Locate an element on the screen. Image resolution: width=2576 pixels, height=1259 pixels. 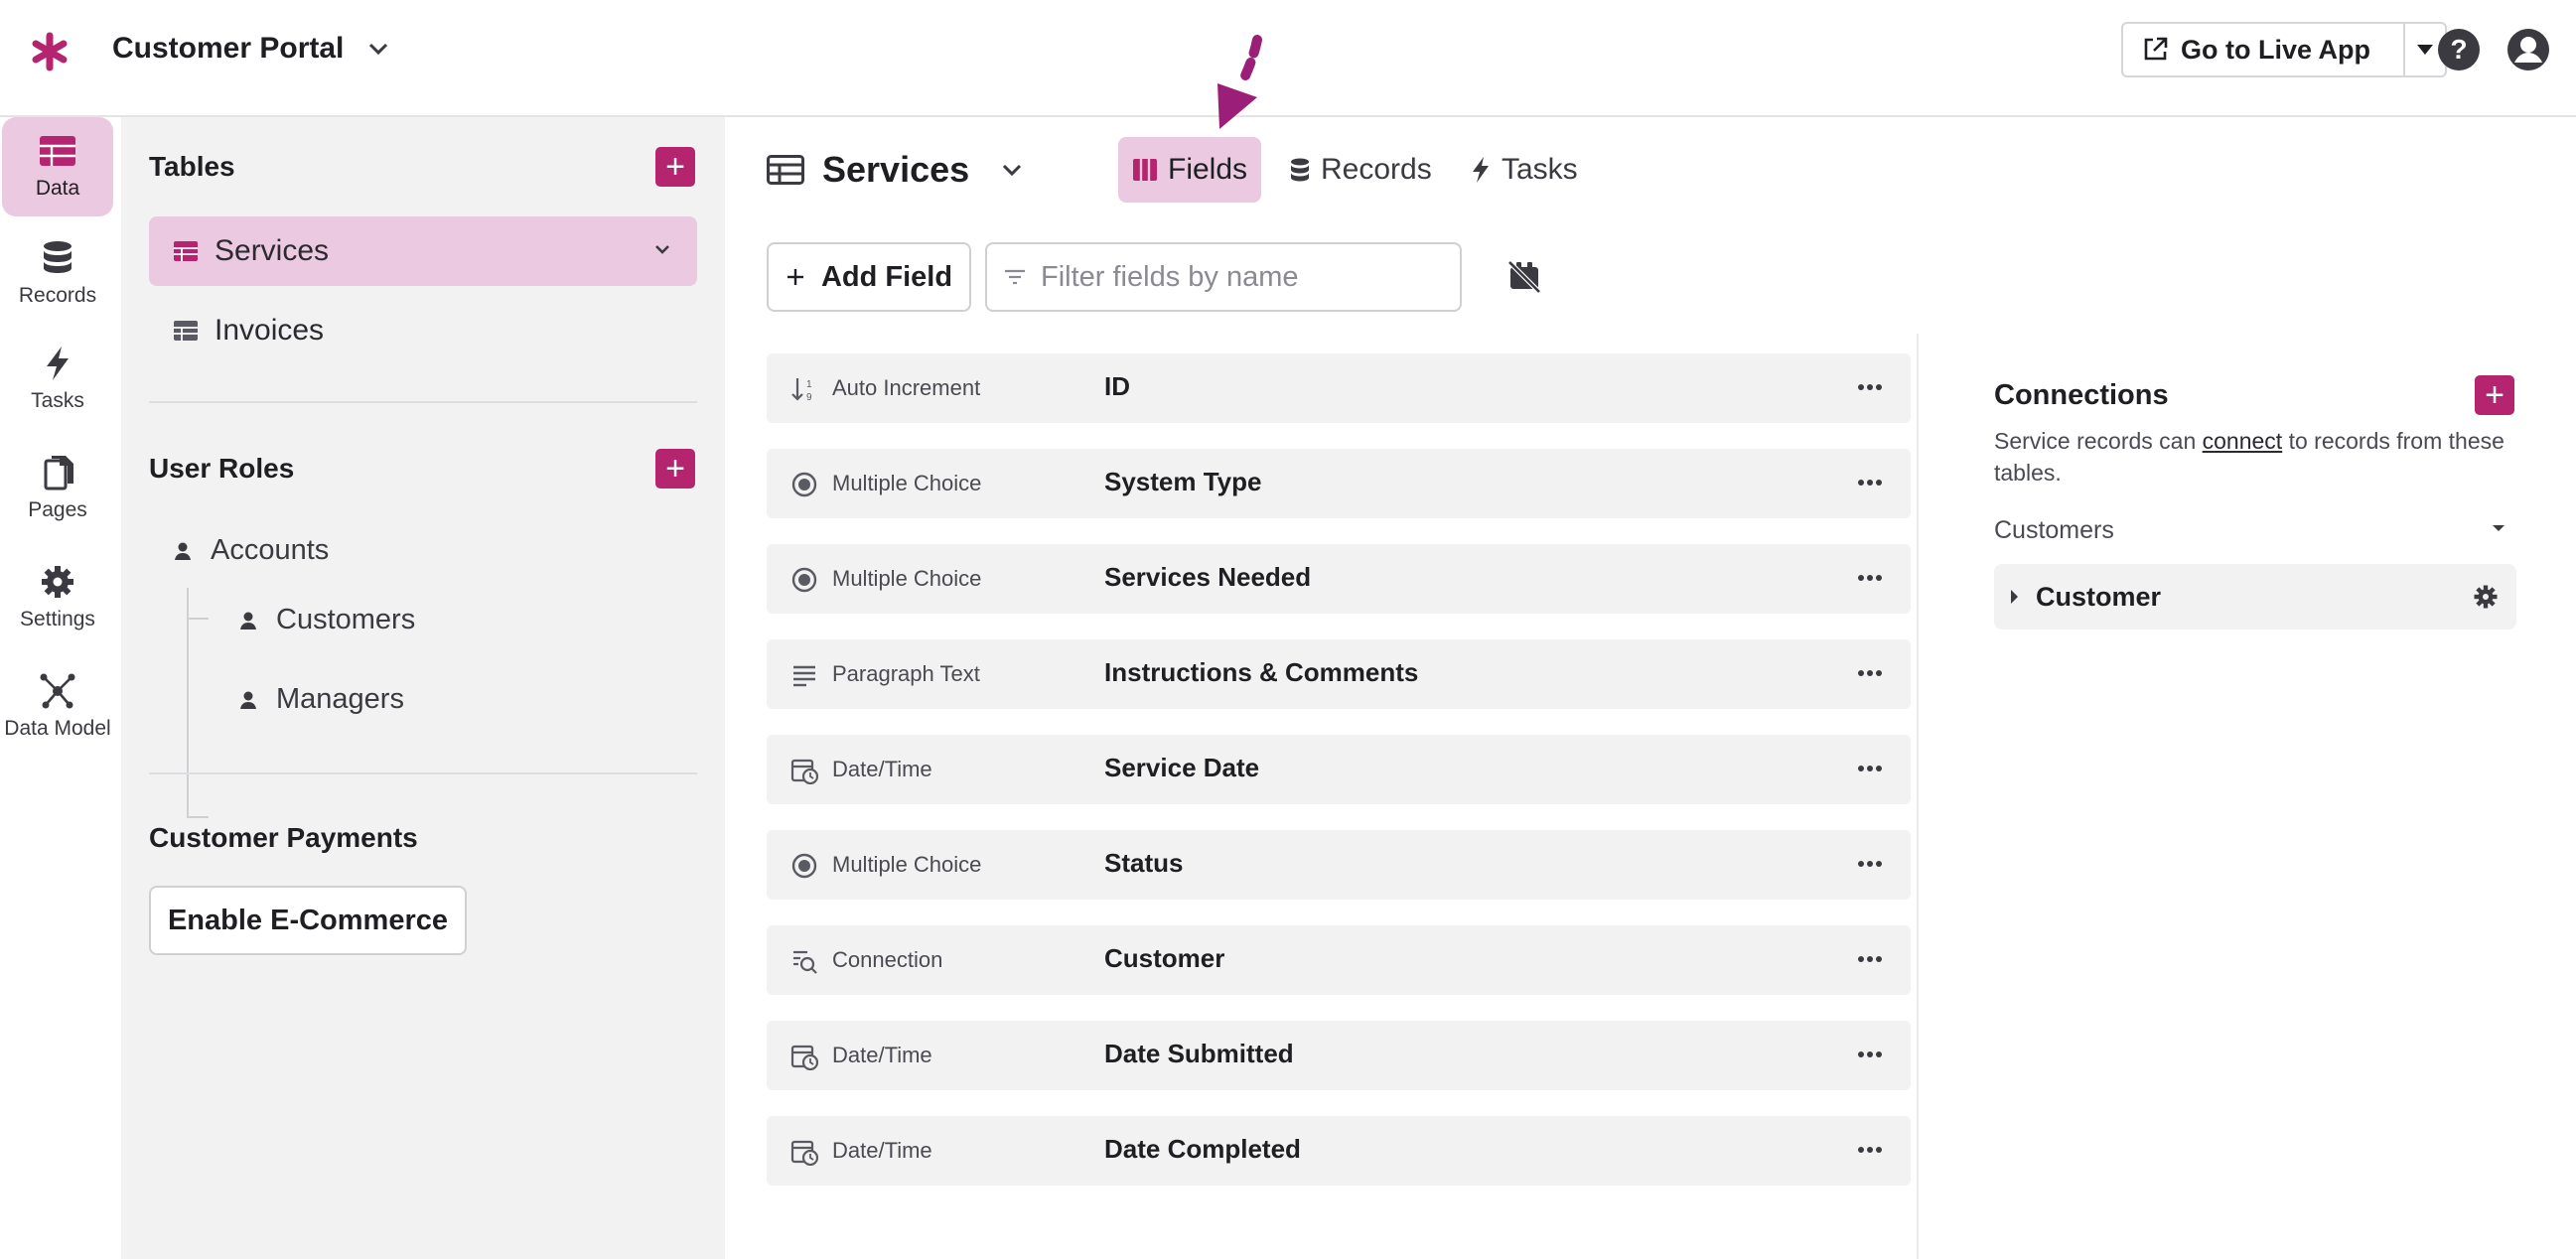
field-row: Multiple Choice System Type is located at coordinates (1339, 484).